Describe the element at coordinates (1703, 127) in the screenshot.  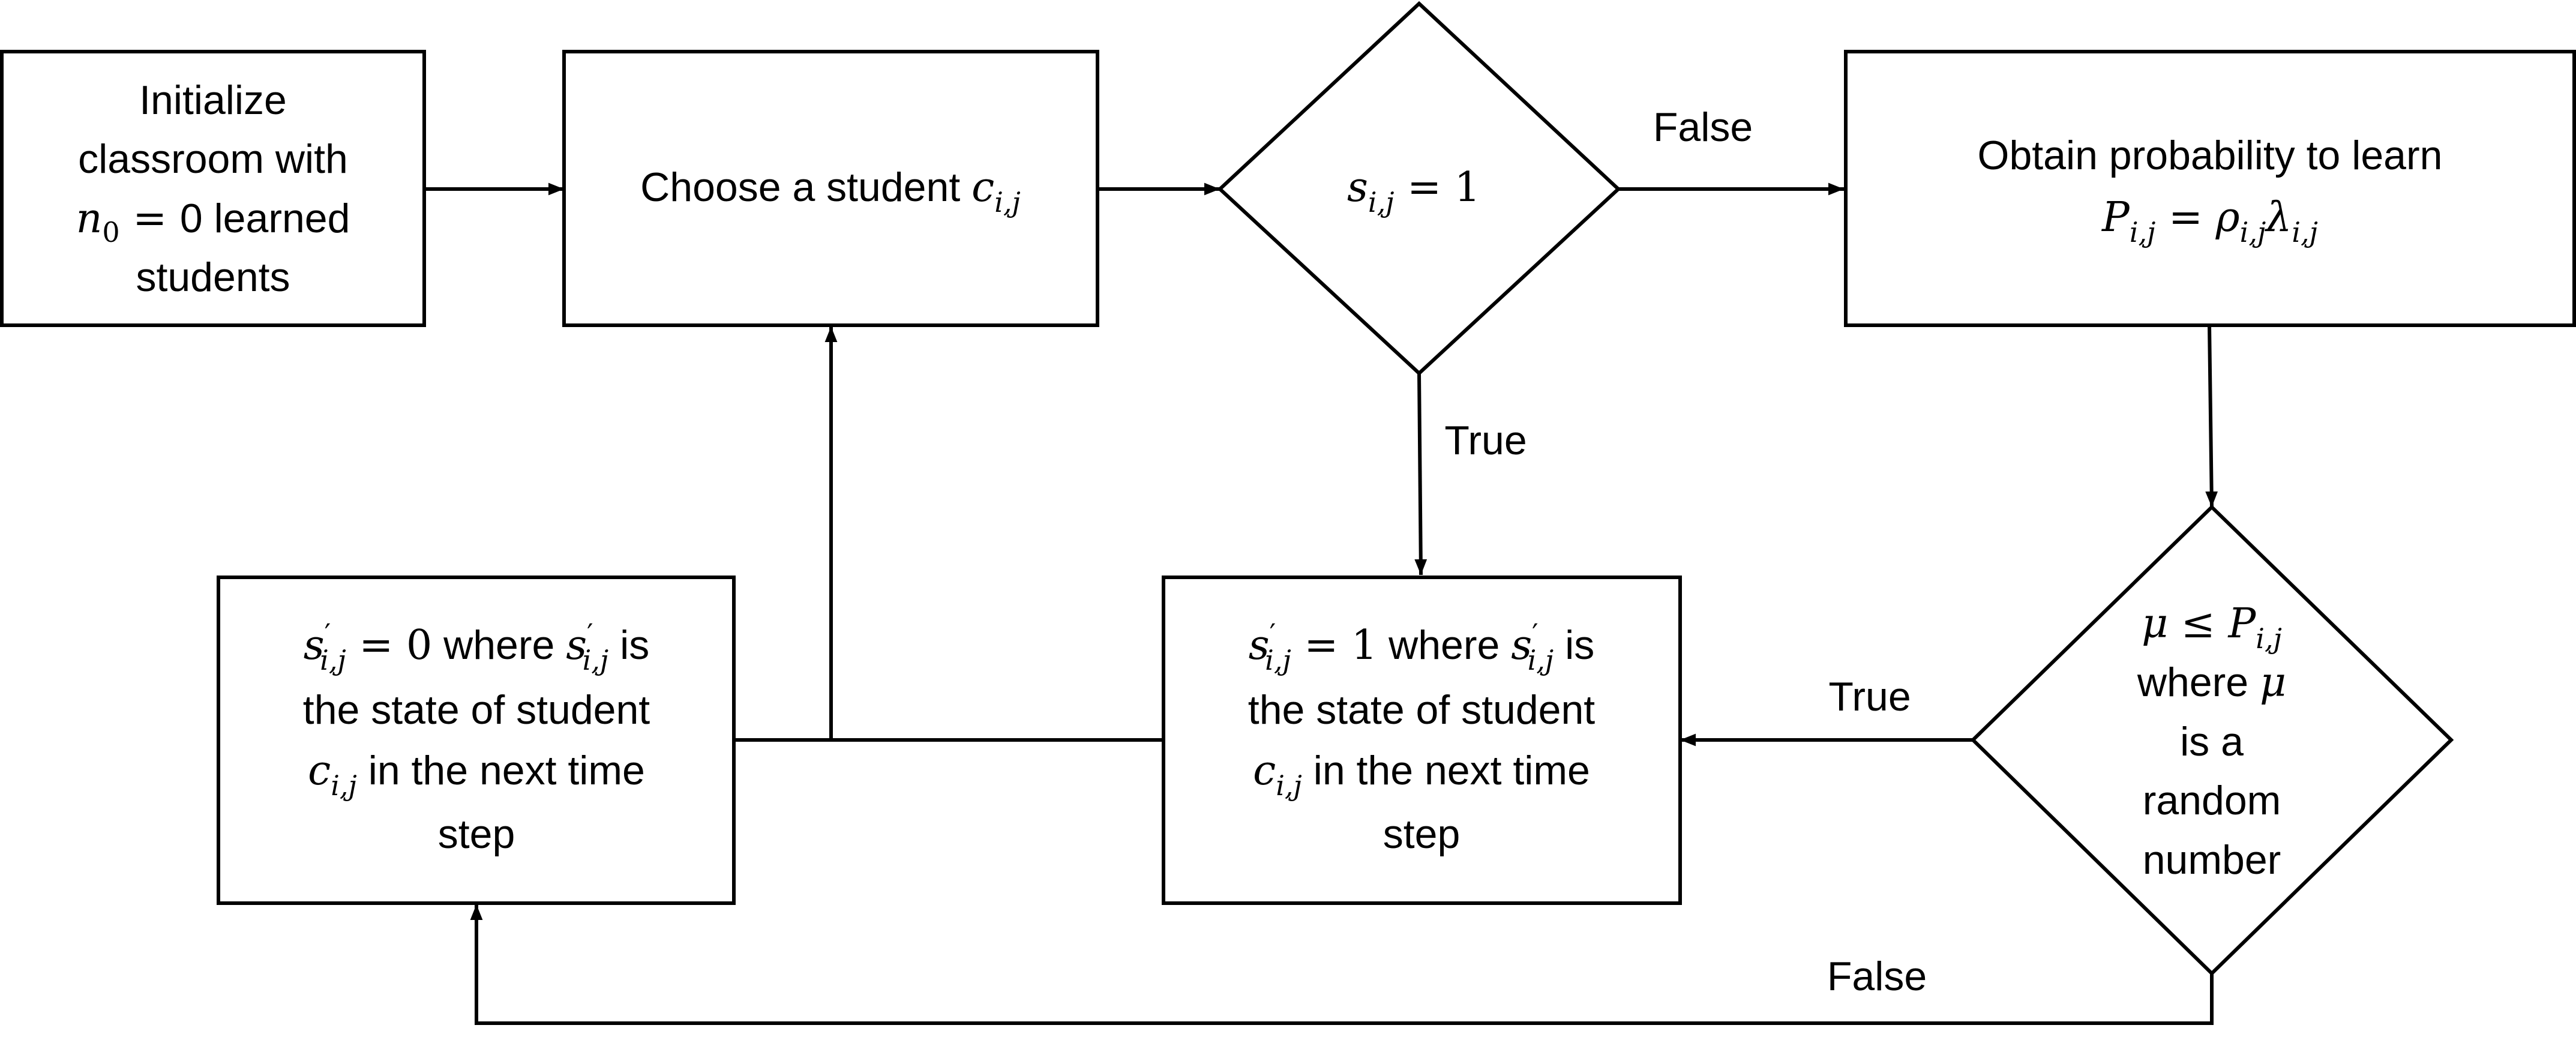
I see `edge-label-d1-false: False` at that location.